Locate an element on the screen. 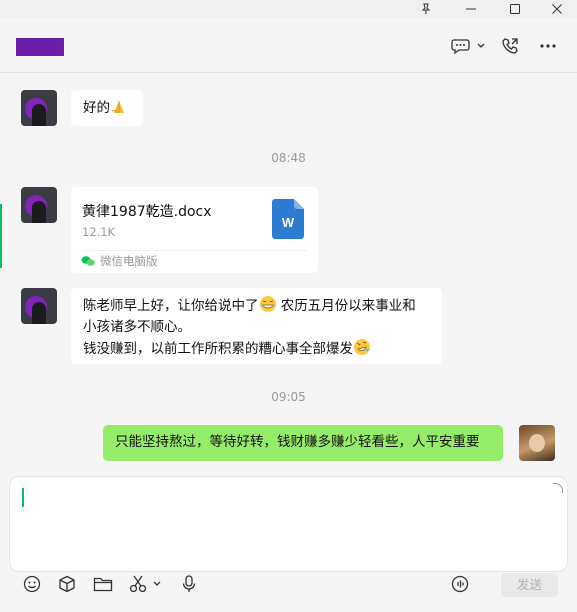 The image size is (577, 612). send-button: 发送 is located at coordinates (529, 585).